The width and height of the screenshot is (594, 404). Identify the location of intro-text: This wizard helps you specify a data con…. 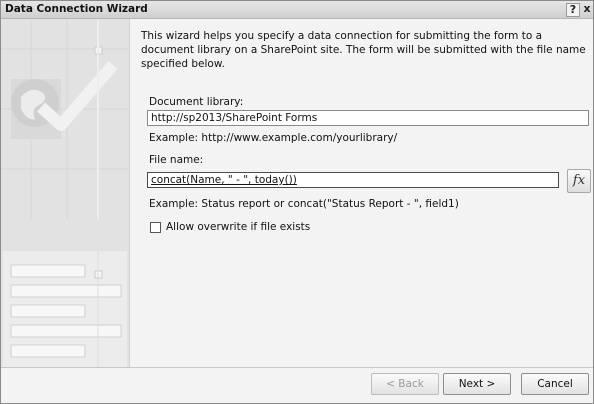
(363, 50).